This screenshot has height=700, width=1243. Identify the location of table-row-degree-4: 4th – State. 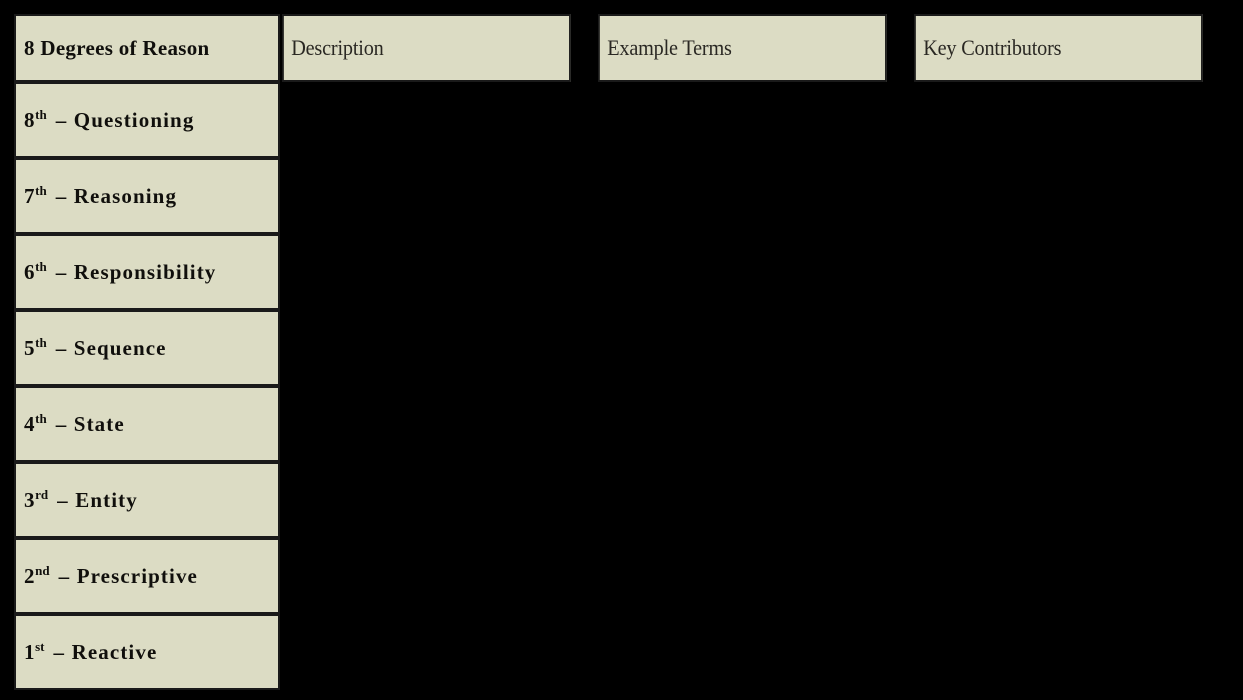
(147, 424).